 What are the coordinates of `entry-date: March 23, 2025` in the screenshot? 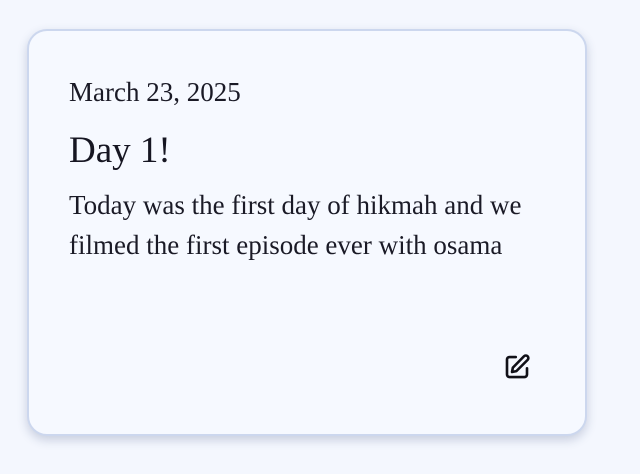 It's located at (155, 92).